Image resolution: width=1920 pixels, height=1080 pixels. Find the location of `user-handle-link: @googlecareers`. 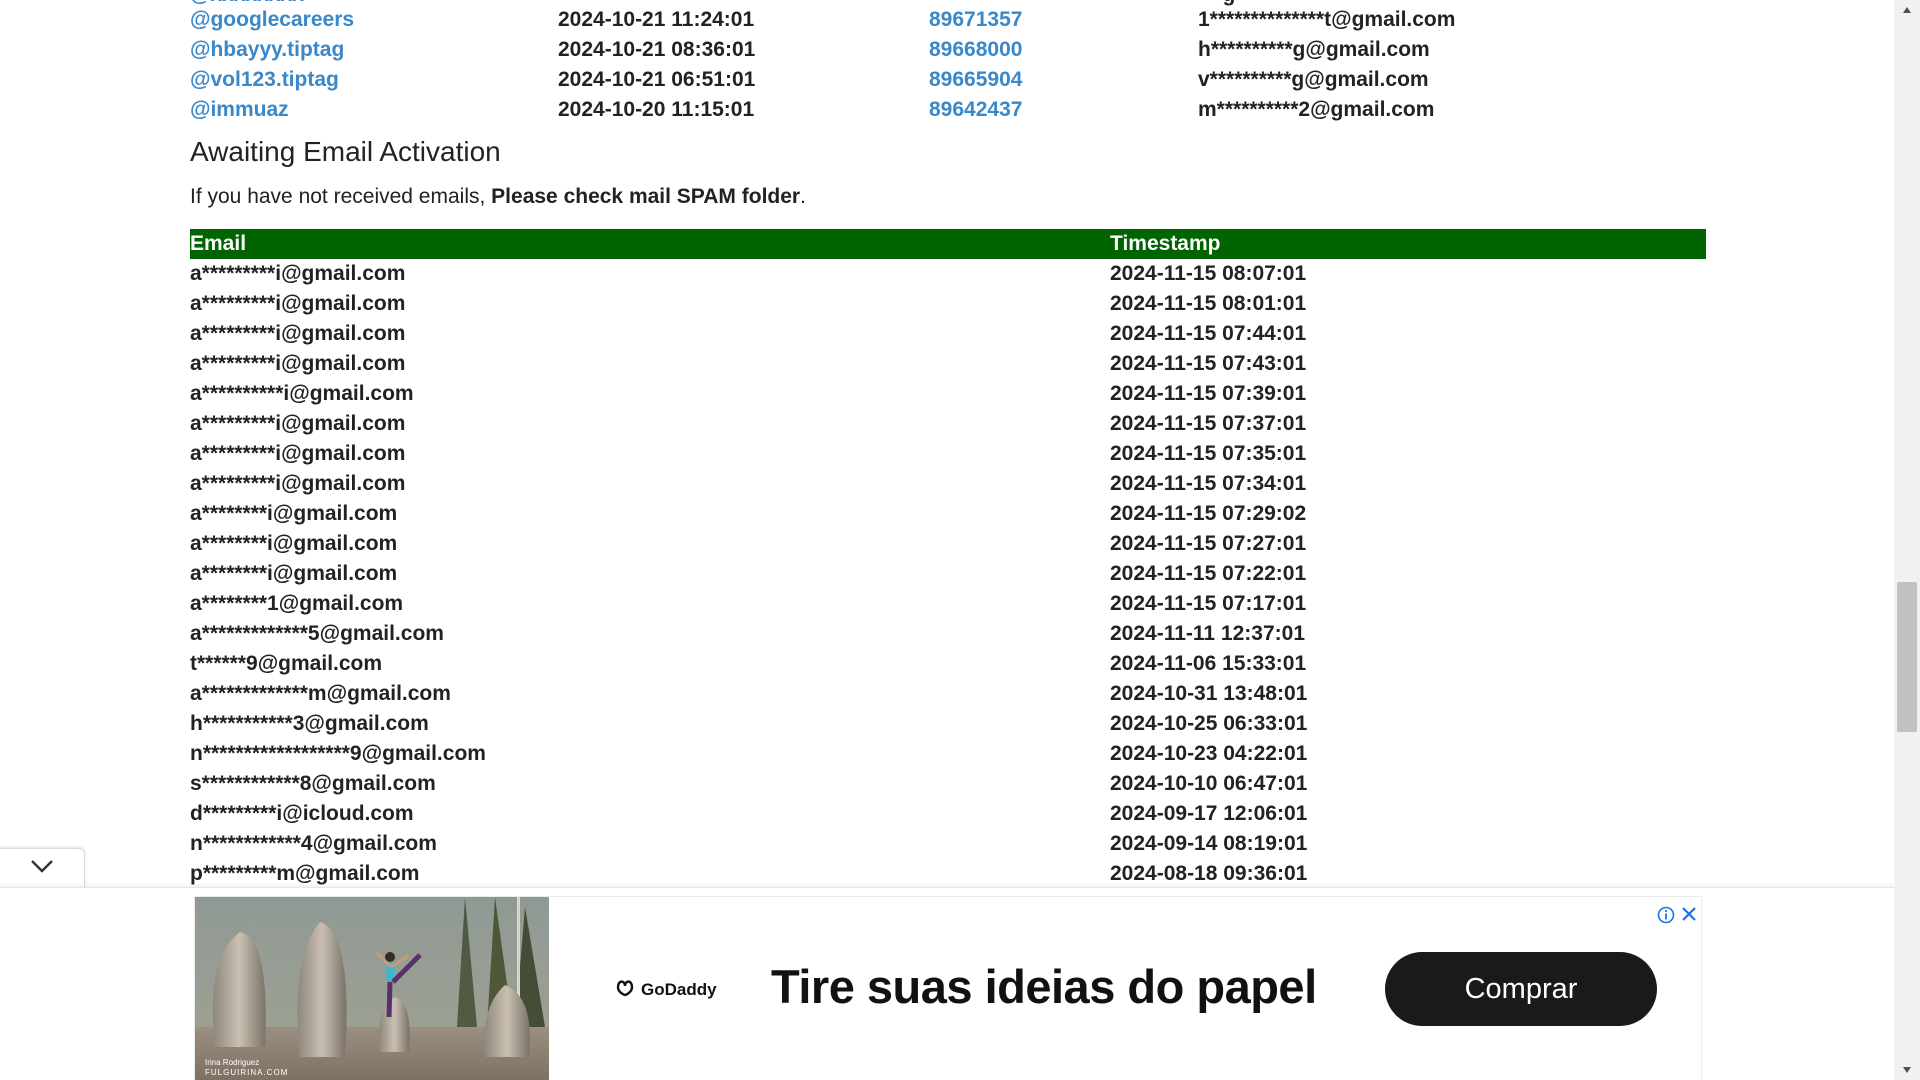

user-handle-link: @googlecareers is located at coordinates (272, 20).